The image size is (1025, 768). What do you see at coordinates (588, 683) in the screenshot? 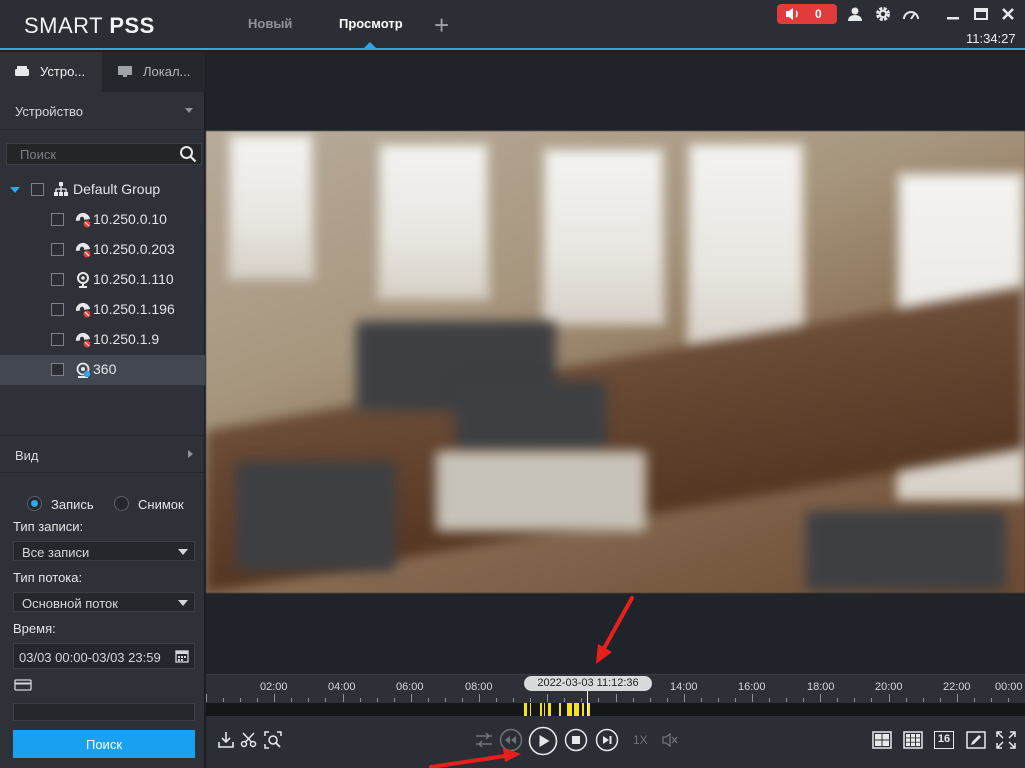
I see `current-time-badge: 2022-03-03 11:12:36` at bounding box center [588, 683].